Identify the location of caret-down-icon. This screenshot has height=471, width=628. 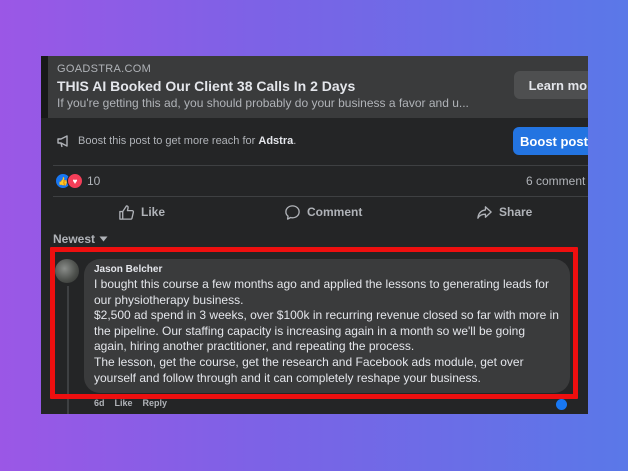
(103, 239).